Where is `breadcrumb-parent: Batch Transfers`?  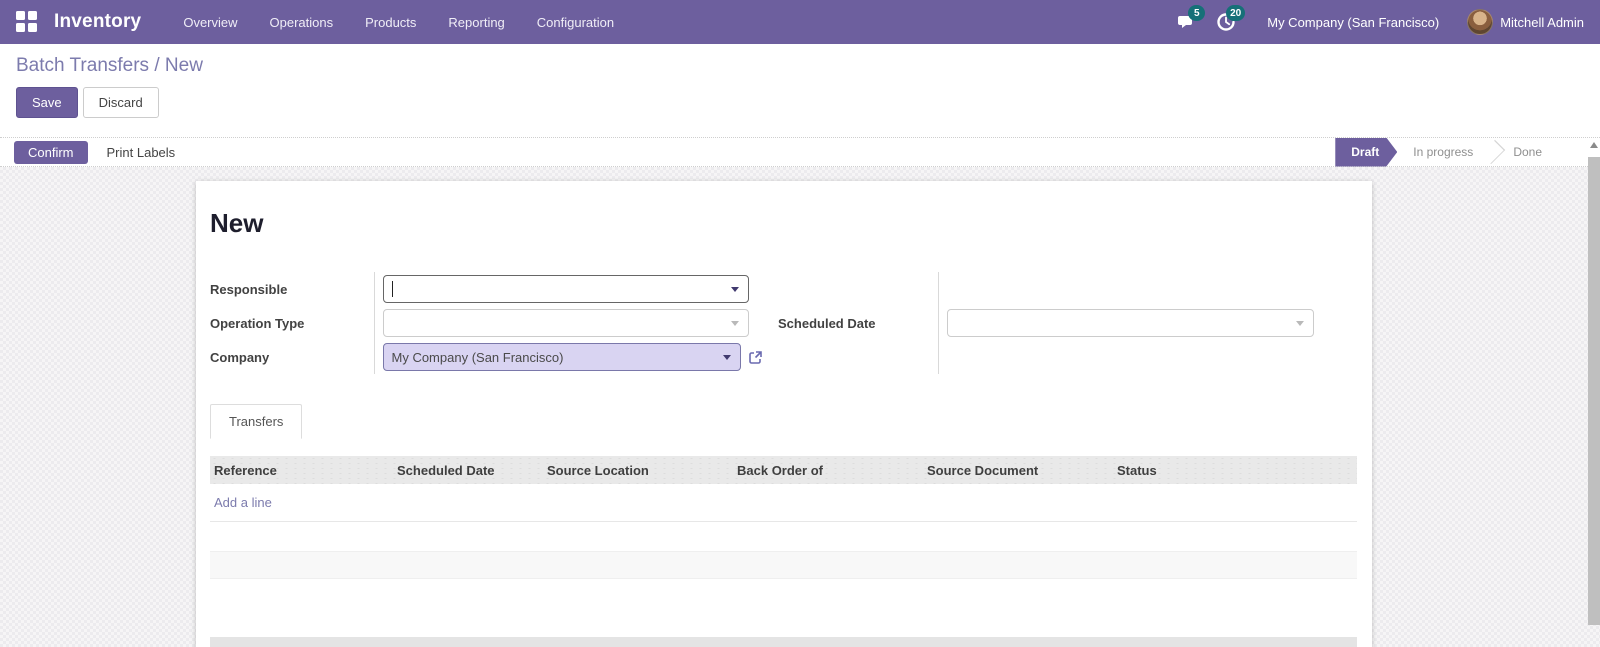 breadcrumb-parent: Batch Transfers is located at coordinates (82, 65).